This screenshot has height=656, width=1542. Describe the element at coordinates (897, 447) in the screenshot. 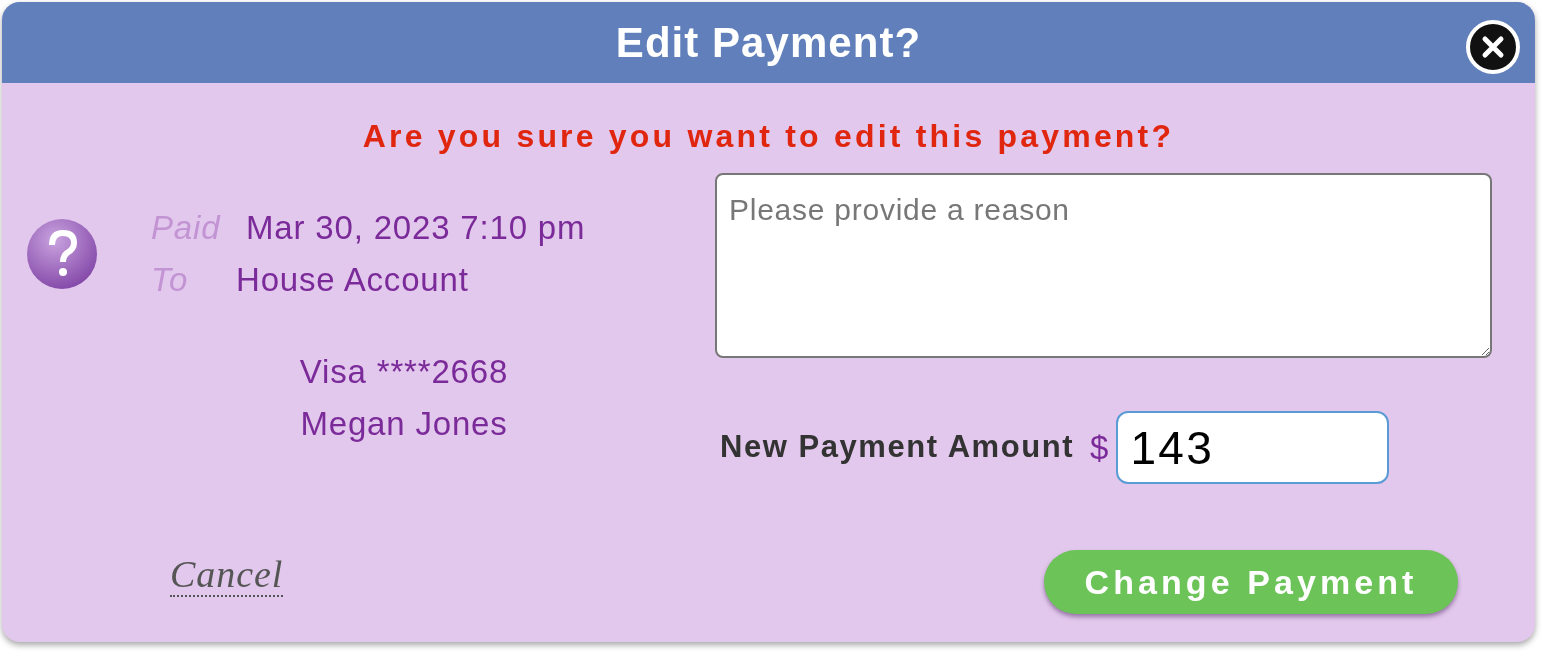

I see `amount-label: New Payment Amount` at that location.